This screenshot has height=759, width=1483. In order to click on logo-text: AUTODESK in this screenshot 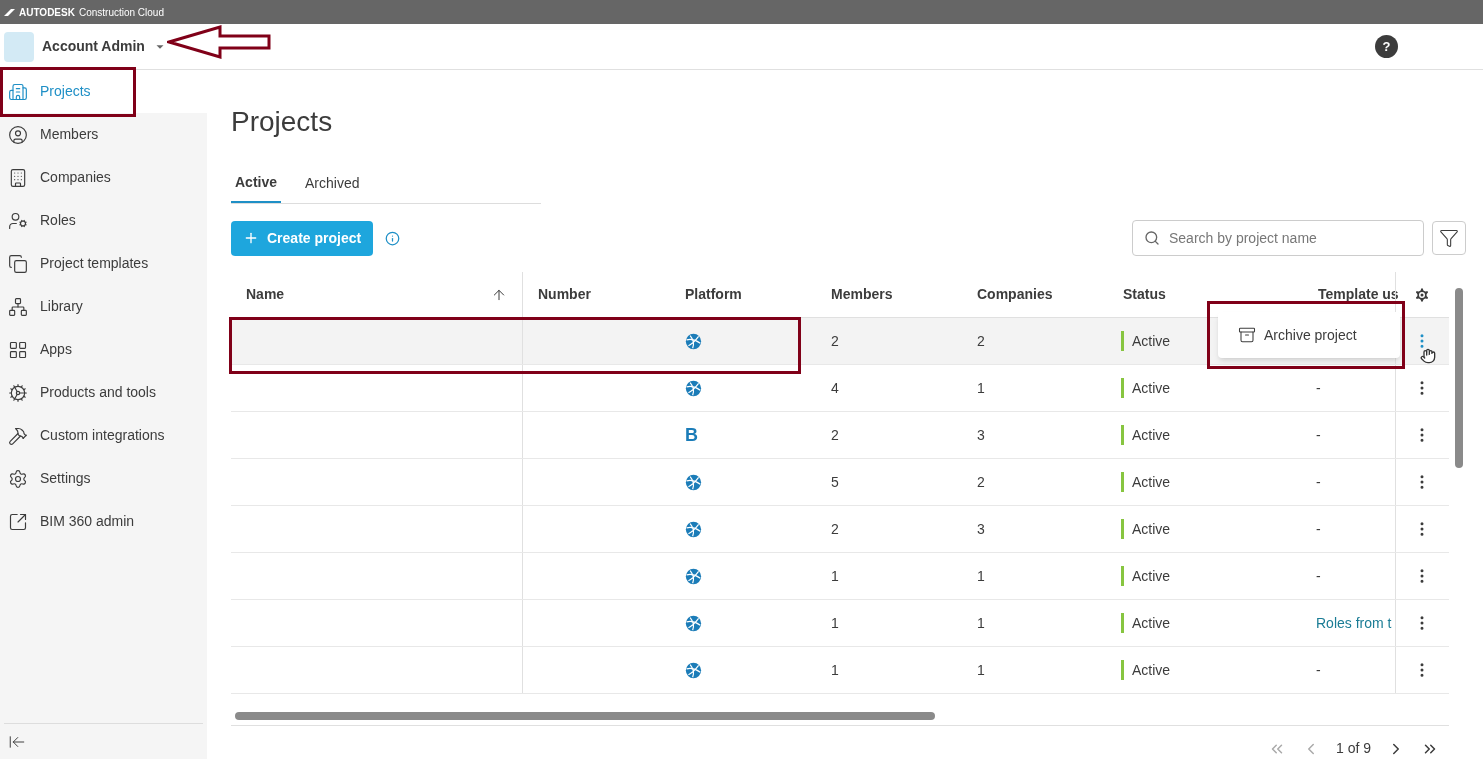, I will do `click(47, 12)`.